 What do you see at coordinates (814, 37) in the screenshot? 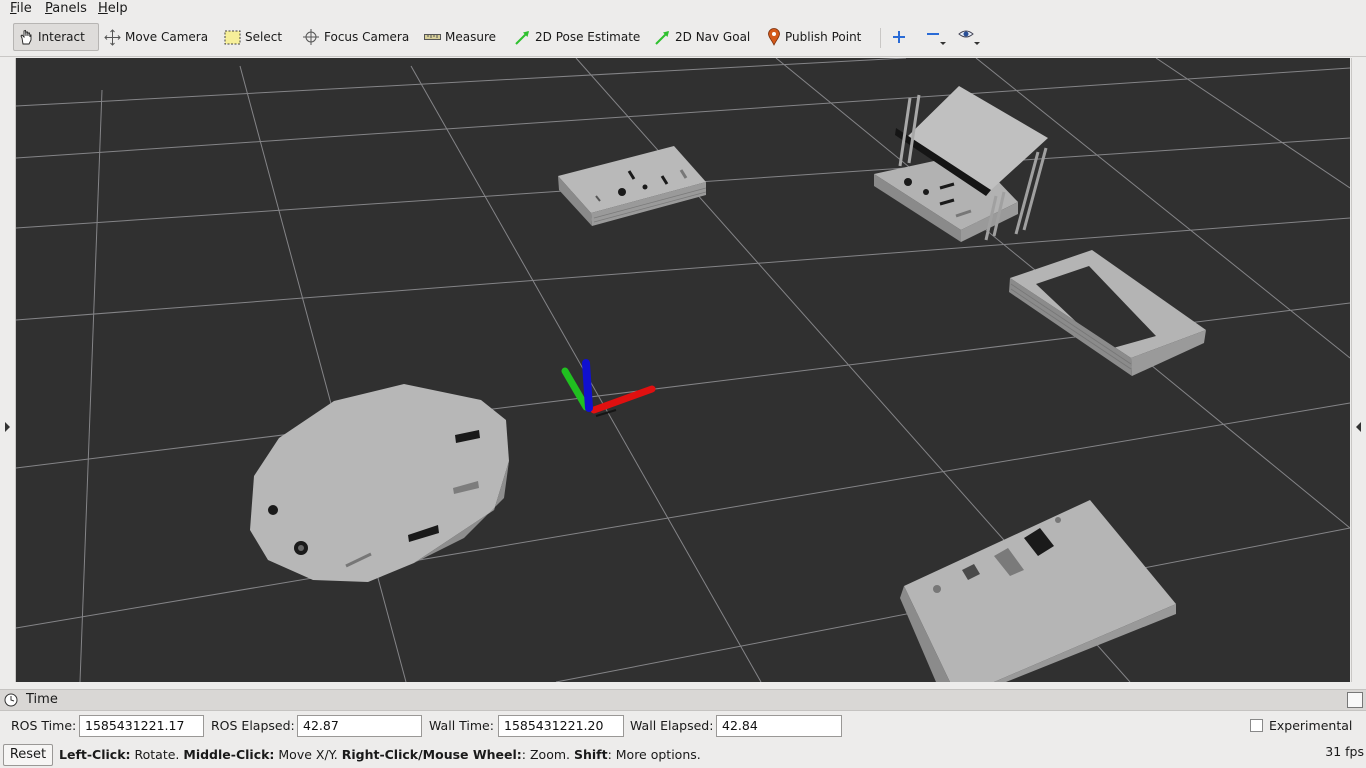
I see `publish-point-tool-button: Publish Point` at bounding box center [814, 37].